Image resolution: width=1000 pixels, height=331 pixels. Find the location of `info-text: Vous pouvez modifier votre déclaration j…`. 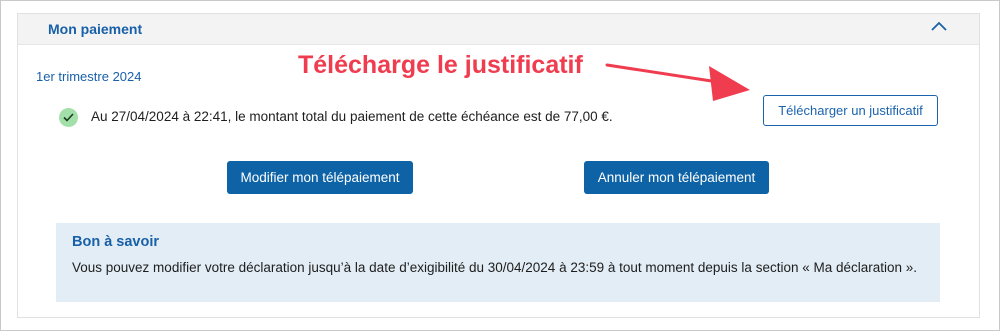

info-text: Vous pouvez modifier votre déclaration j… is located at coordinates (495, 267).